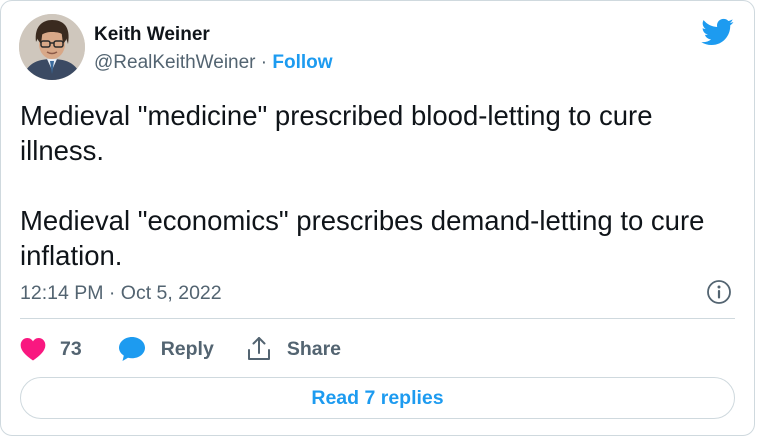 Image resolution: width=757 pixels, height=438 pixels. What do you see at coordinates (51, 349) in the screenshot?
I see `like-button: 73` at bounding box center [51, 349].